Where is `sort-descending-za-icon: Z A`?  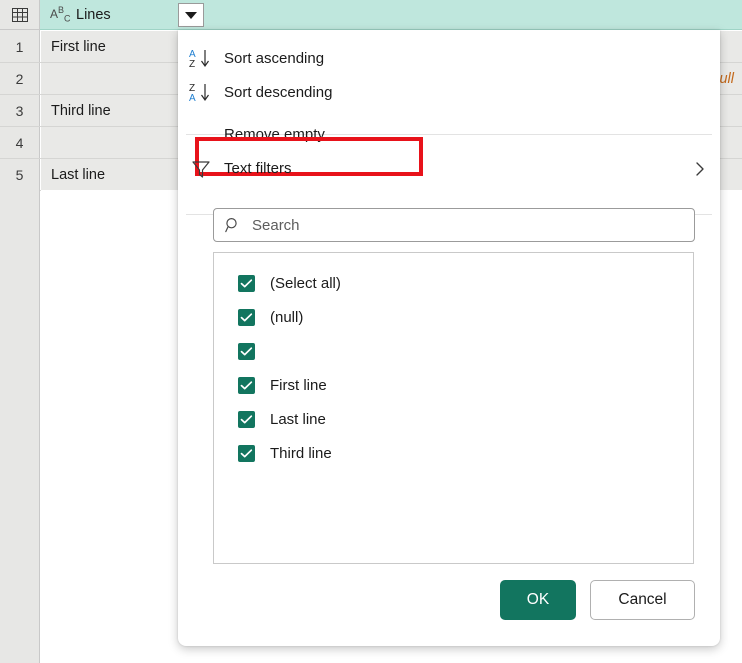 sort-descending-za-icon: Z A is located at coordinates (201, 93).